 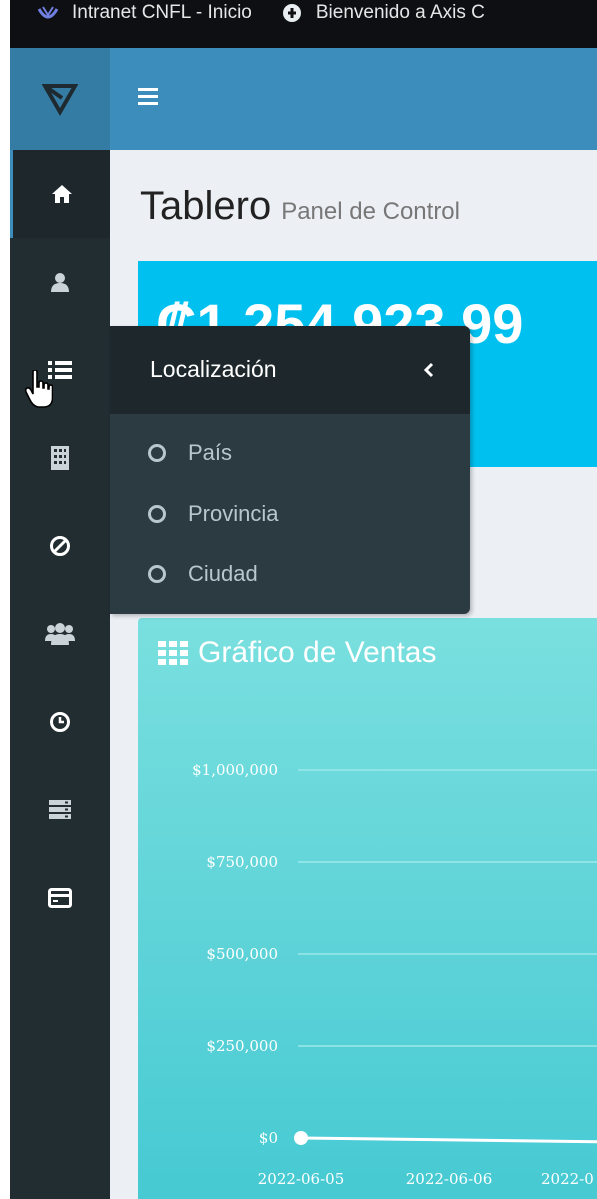 I want to click on users-icon, so click(x=60, y=634).